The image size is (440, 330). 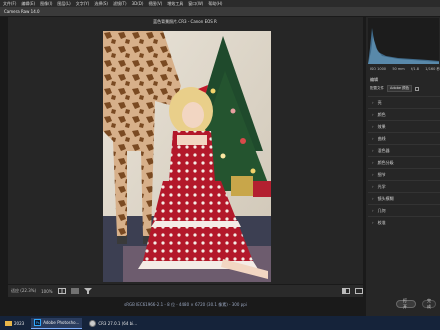 I want to click on photoshop-icon: Ps, so click(x=38, y=322).